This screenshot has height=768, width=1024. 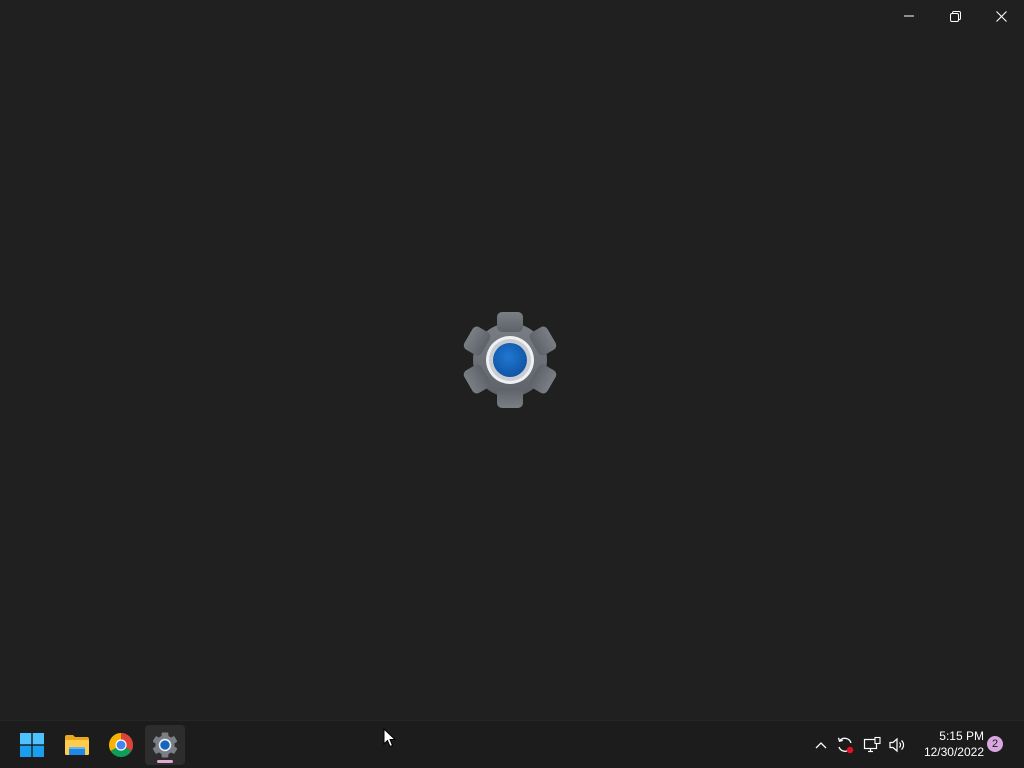 I want to click on sync-status-button, so click(x=845, y=745).